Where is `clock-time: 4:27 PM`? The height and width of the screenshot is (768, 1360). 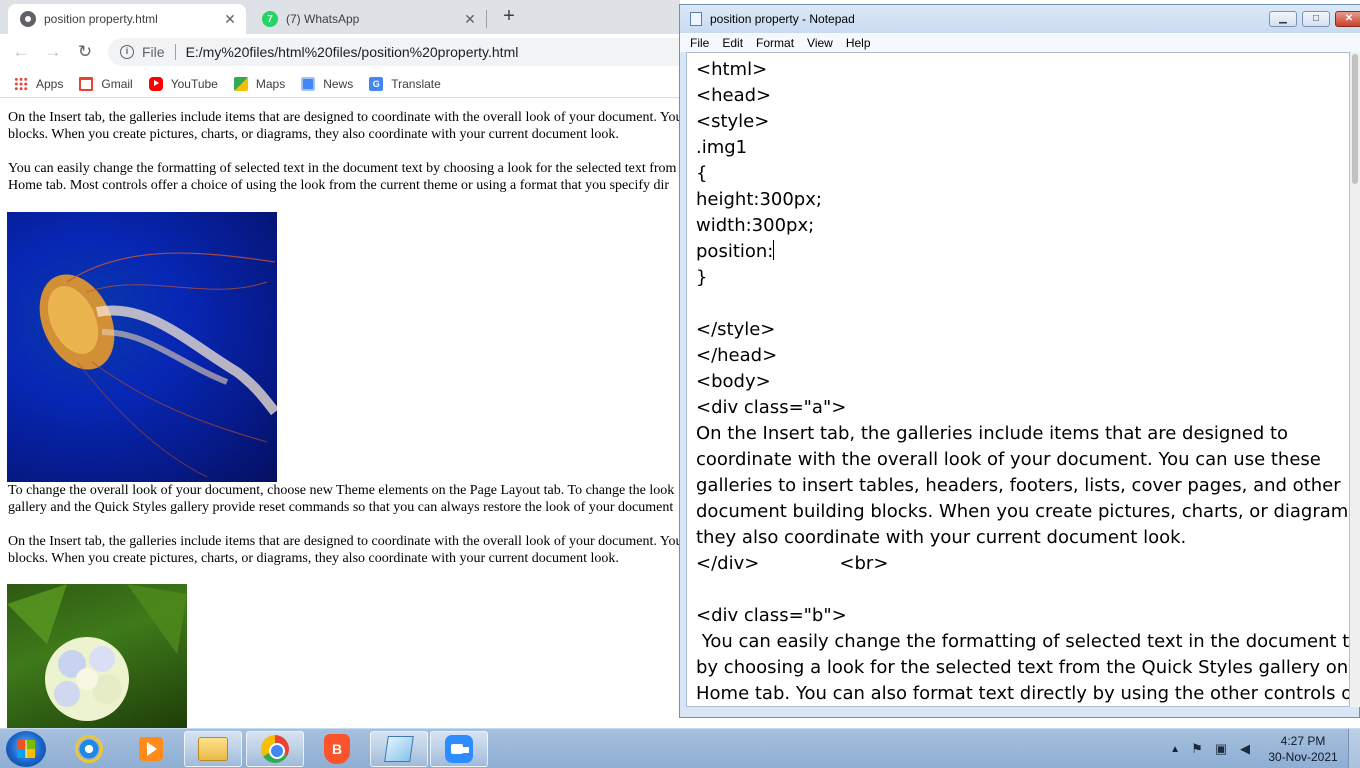
clock-time: 4:27 PM is located at coordinates (1303, 741).